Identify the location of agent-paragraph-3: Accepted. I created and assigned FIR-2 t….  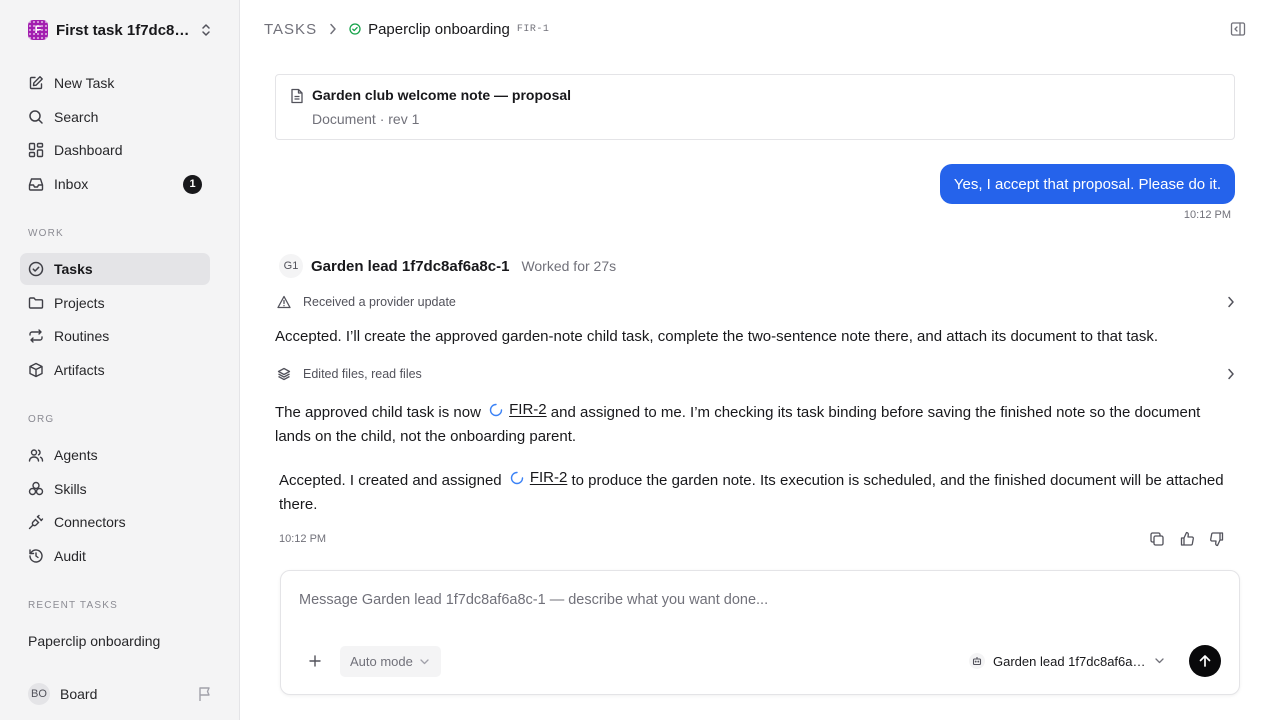
(757, 491).